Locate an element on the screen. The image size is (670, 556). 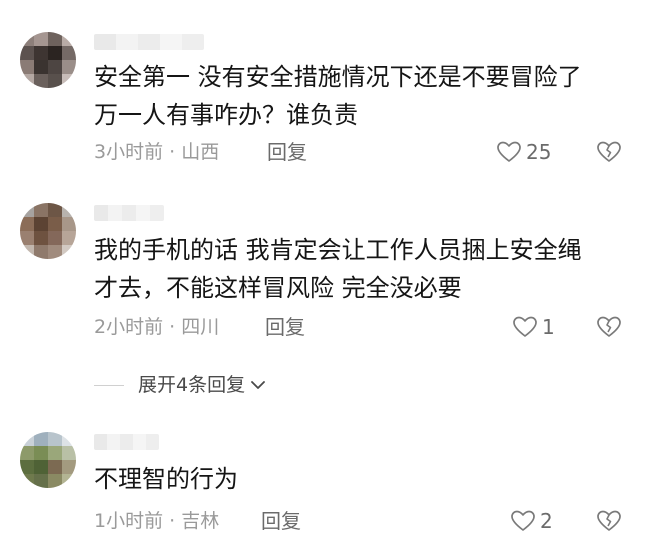
chevron-down-icon is located at coordinates (258, 385).